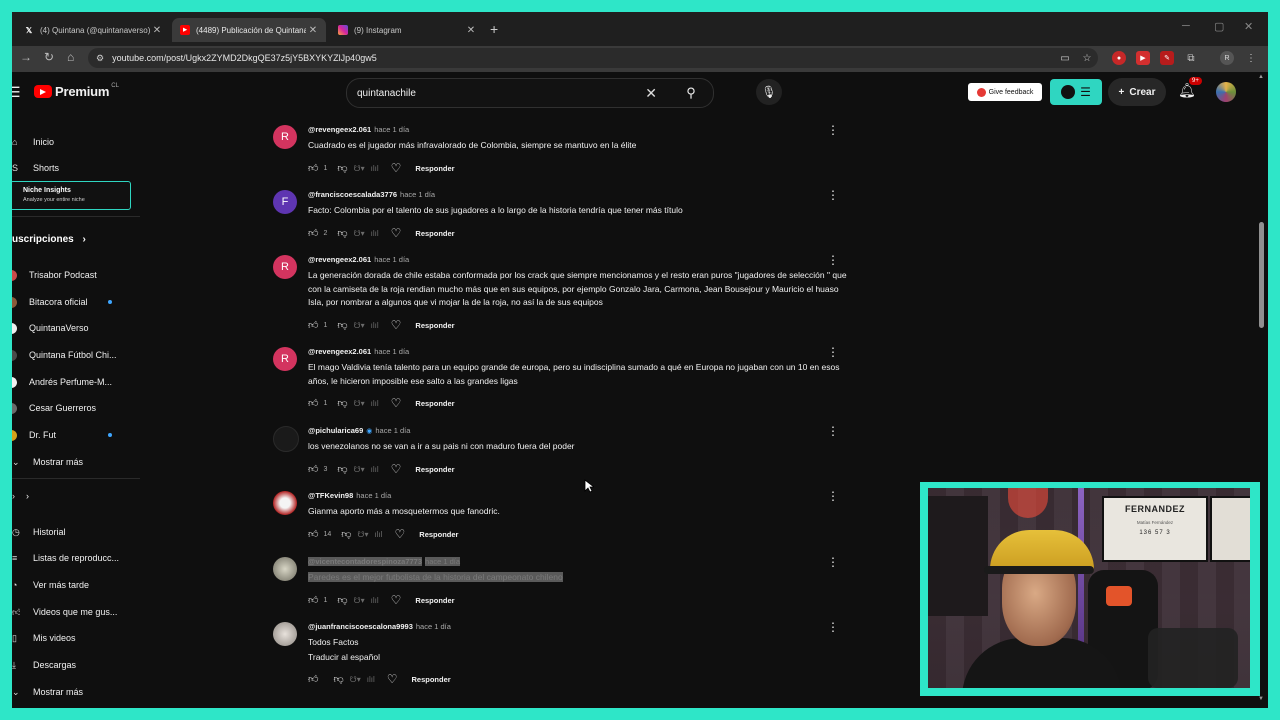 The width and height of the screenshot is (1280, 720). I want to click on sidebar-you-heading: › ›, so click(20, 496).